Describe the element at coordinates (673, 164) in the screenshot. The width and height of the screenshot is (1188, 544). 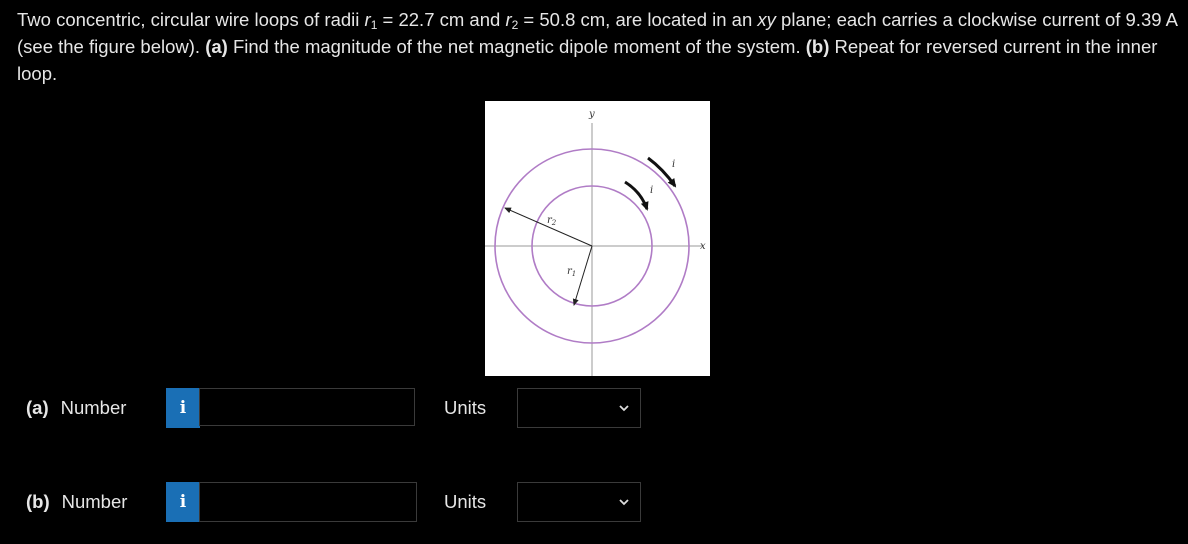
I see `outer-current-label: i` at that location.